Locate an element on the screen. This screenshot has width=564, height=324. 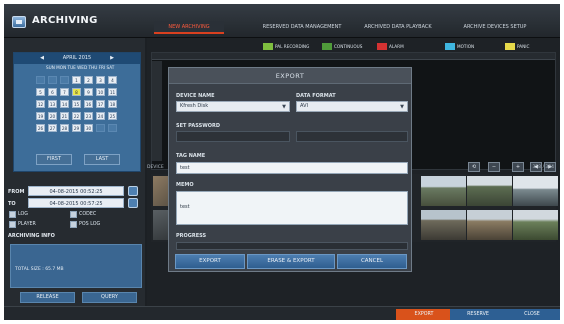
tab-archived-data-playback: ARCHIVED DATA PLAYBACK is located at coordinates (398, 27).